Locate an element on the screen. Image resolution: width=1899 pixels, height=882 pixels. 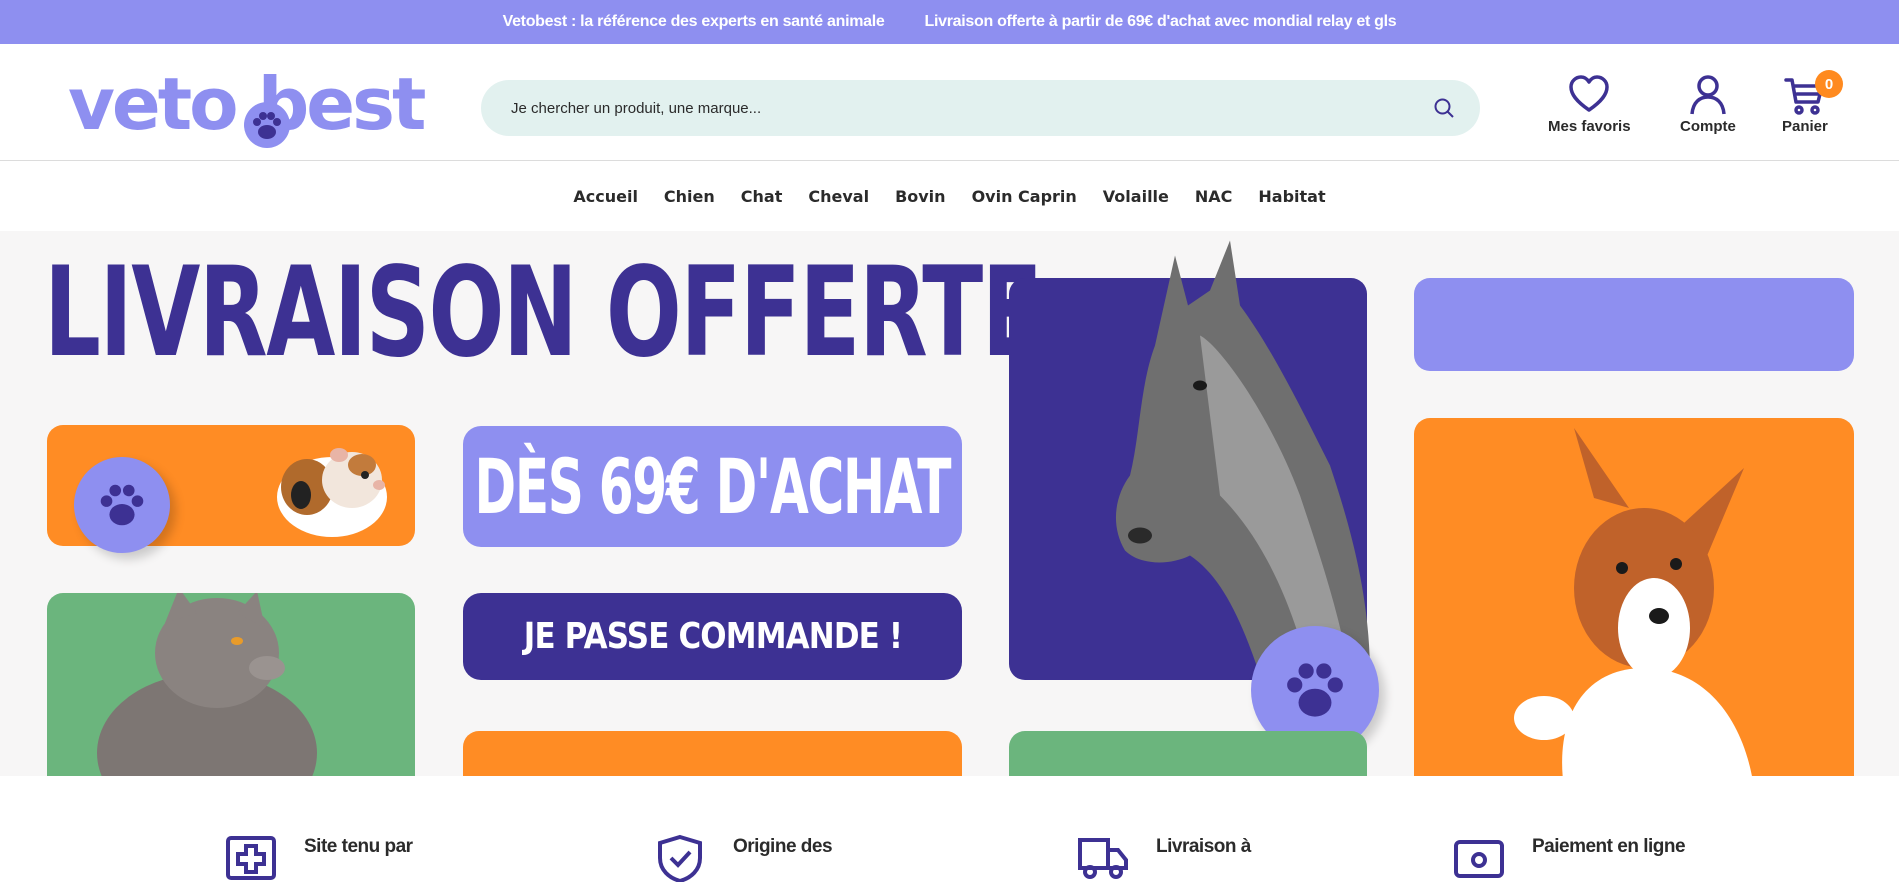
feature-item: Livraison à is located at coordinates (1163, 858).